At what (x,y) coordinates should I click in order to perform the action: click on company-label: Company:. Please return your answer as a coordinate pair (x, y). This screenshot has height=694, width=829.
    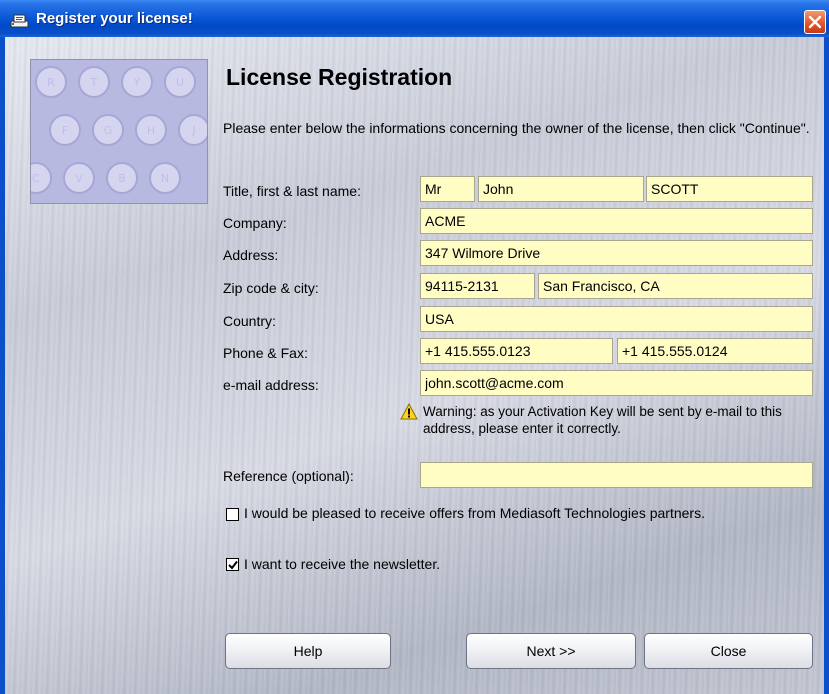
    Looking at the image, I should click on (255, 223).